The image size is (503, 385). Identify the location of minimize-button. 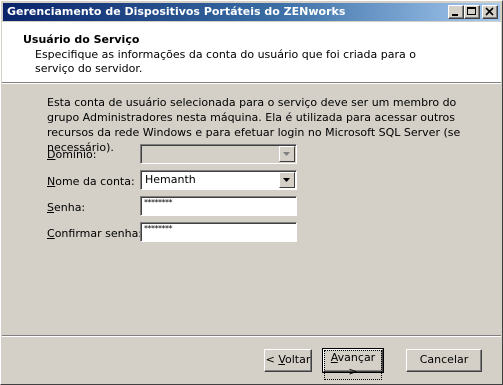
(456, 12).